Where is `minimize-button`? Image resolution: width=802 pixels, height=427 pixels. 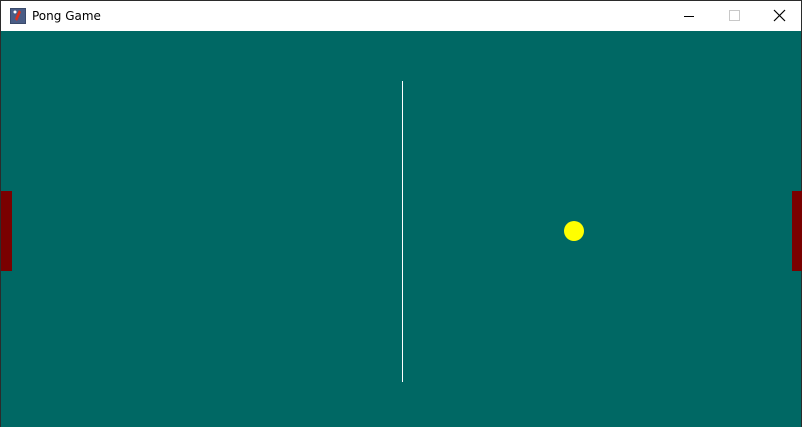 minimize-button is located at coordinates (688, 16).